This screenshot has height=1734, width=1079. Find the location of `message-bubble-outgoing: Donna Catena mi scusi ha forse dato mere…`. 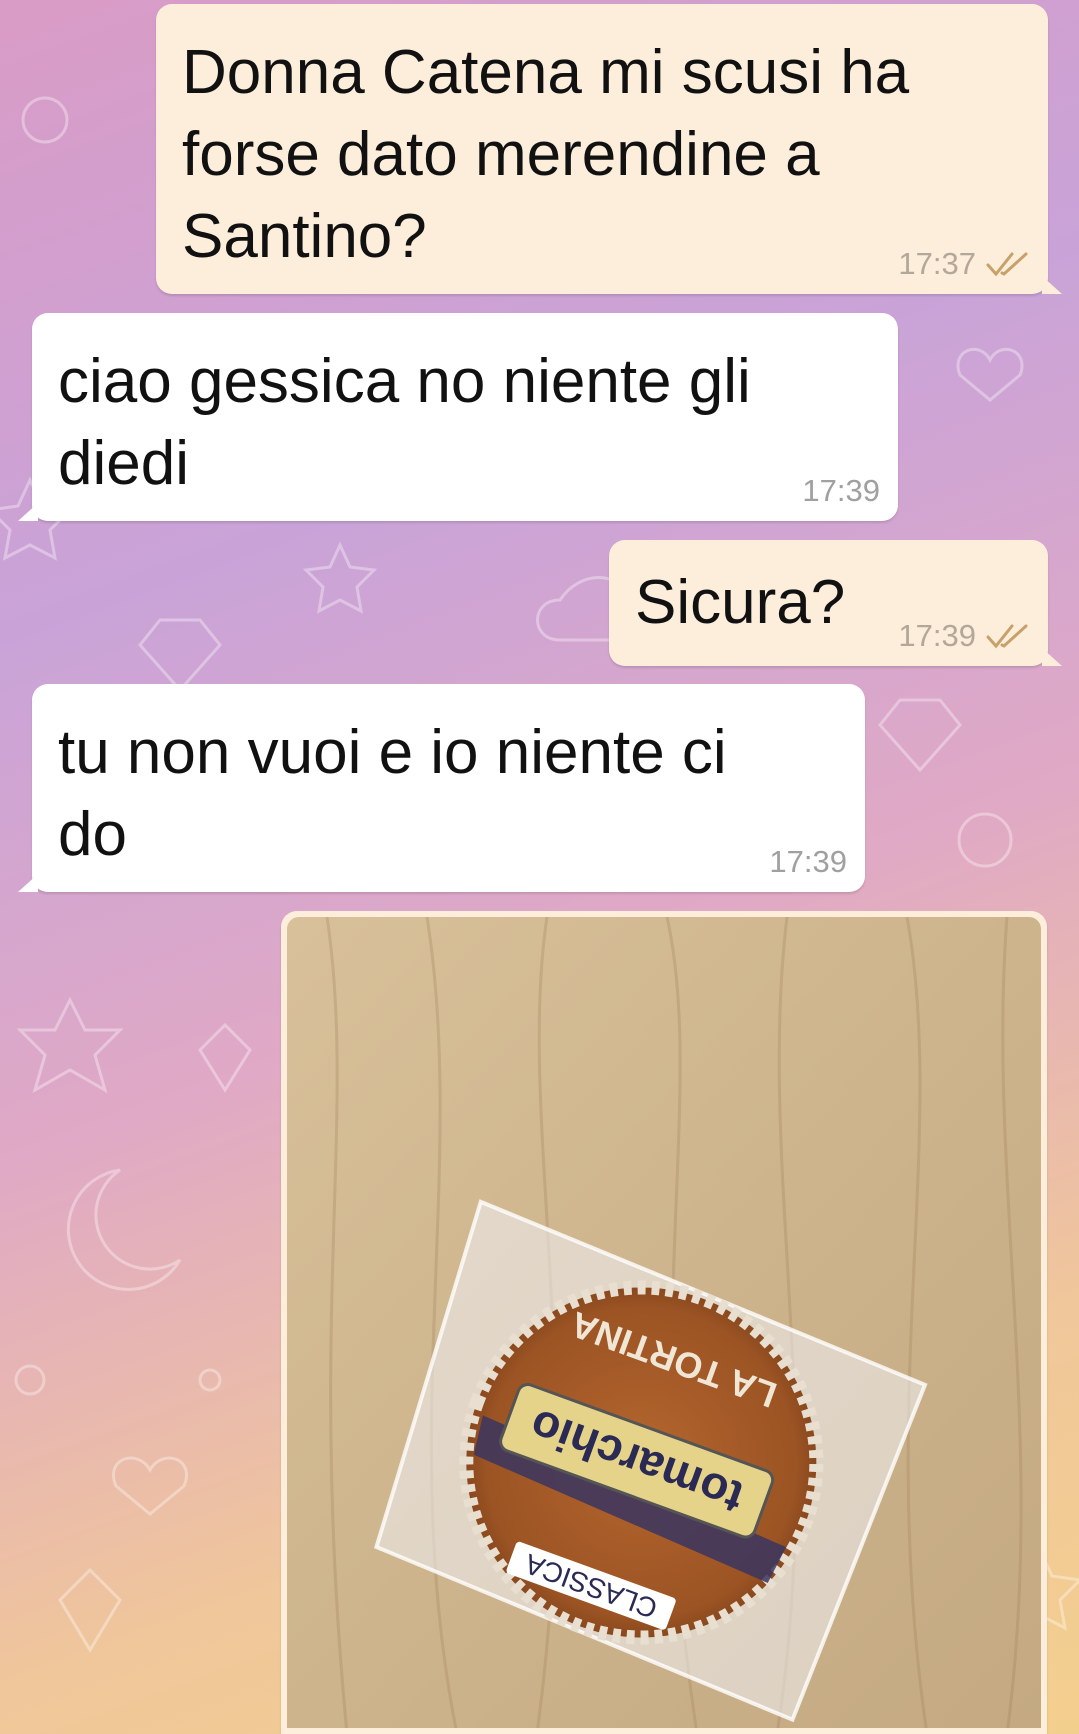

message-bubble-outgoing: Donna Catena mi scusi ha forse dato mere… is located at coordinates (609, 149).